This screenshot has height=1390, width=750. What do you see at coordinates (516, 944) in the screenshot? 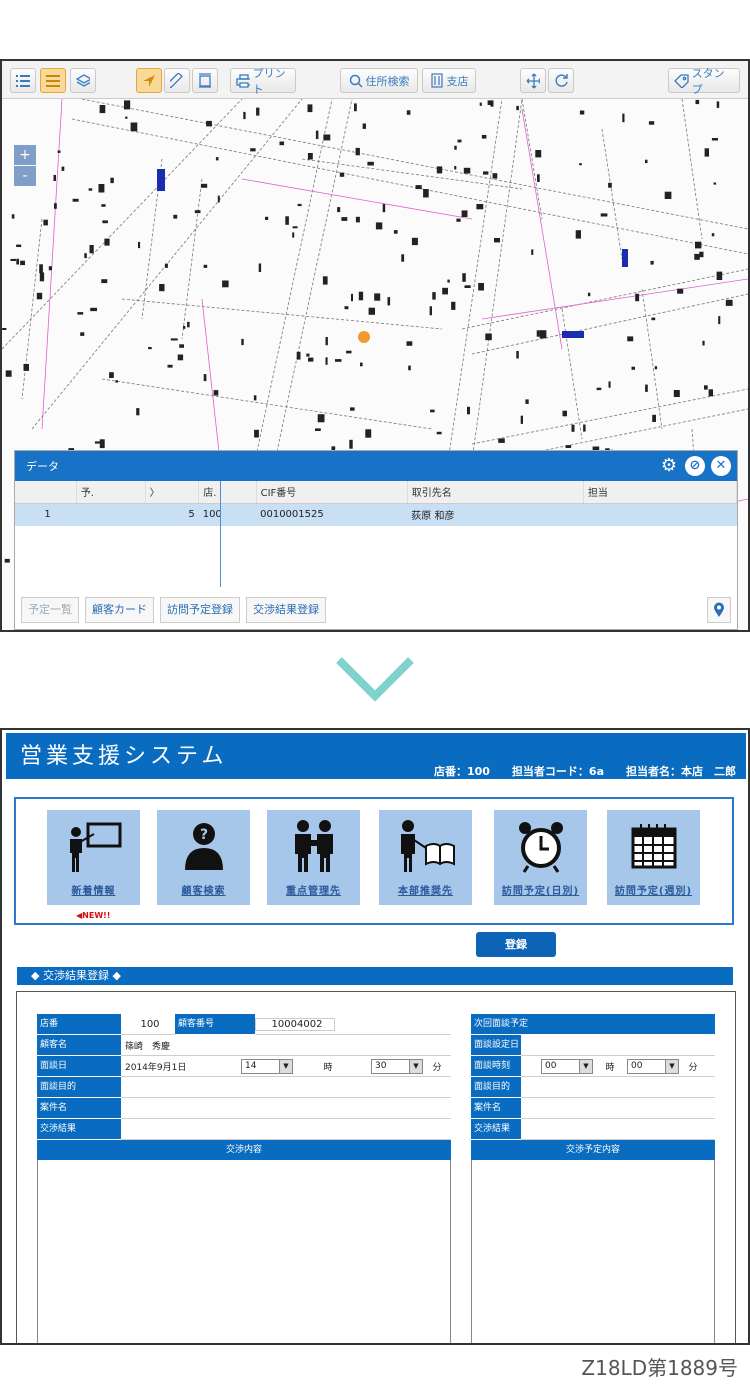
I see `register-button: 登録` at bounding box center [516, 944].